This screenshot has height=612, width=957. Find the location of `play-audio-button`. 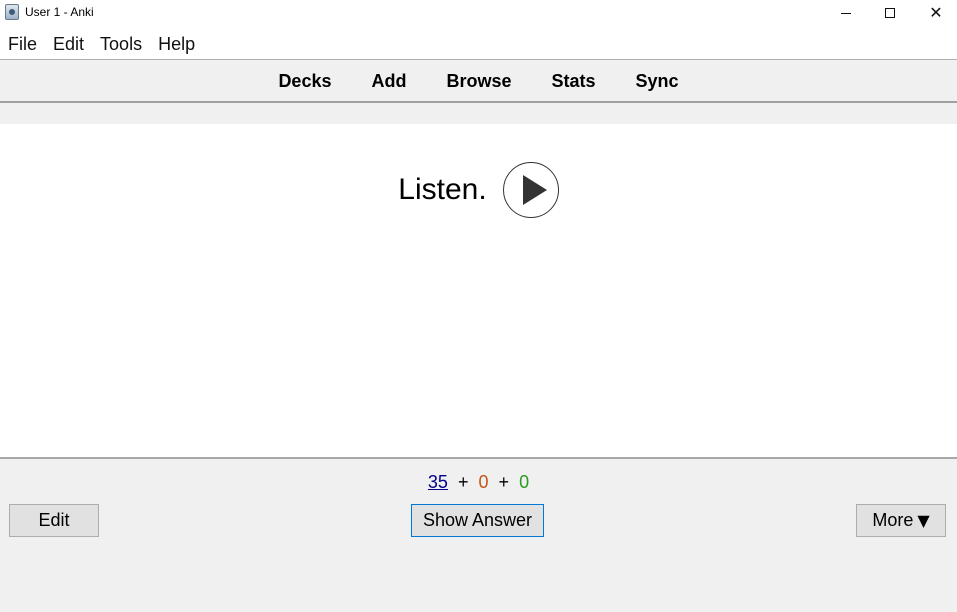

play-audio-button is located at coordinates (530, 190).